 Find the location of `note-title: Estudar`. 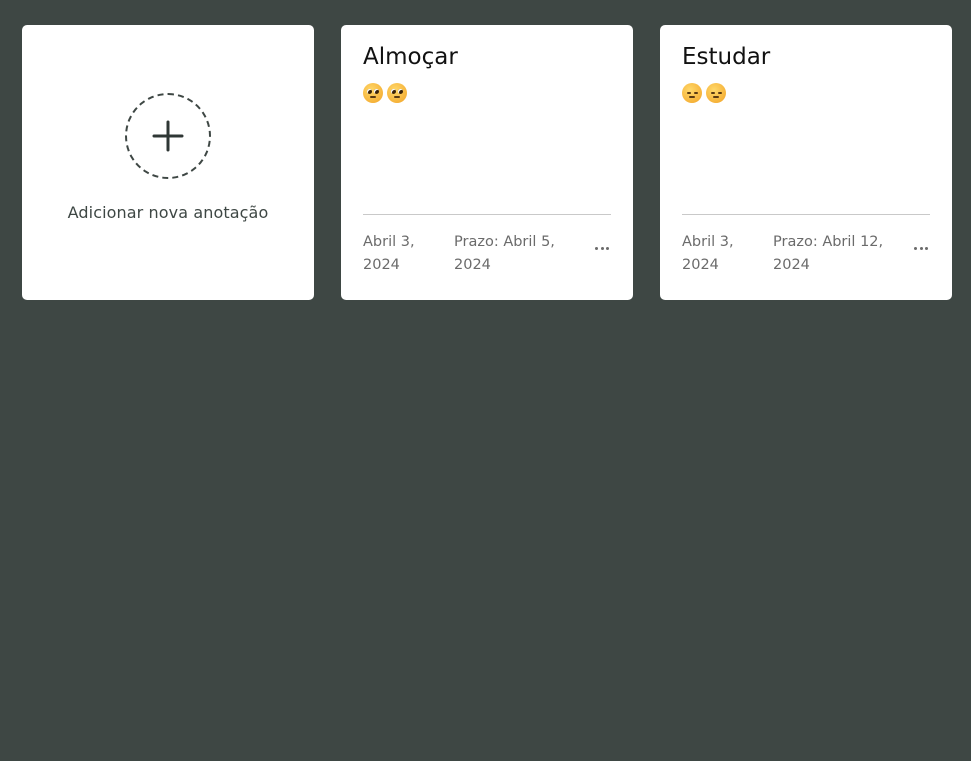

note-title: Estudar is located at coordinates (726, 57).